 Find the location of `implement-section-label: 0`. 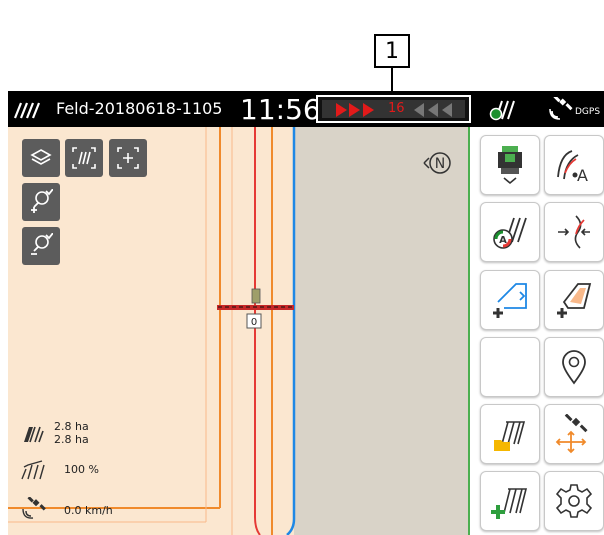

implement-section-label: 0 is located at coordinates (254, 322).